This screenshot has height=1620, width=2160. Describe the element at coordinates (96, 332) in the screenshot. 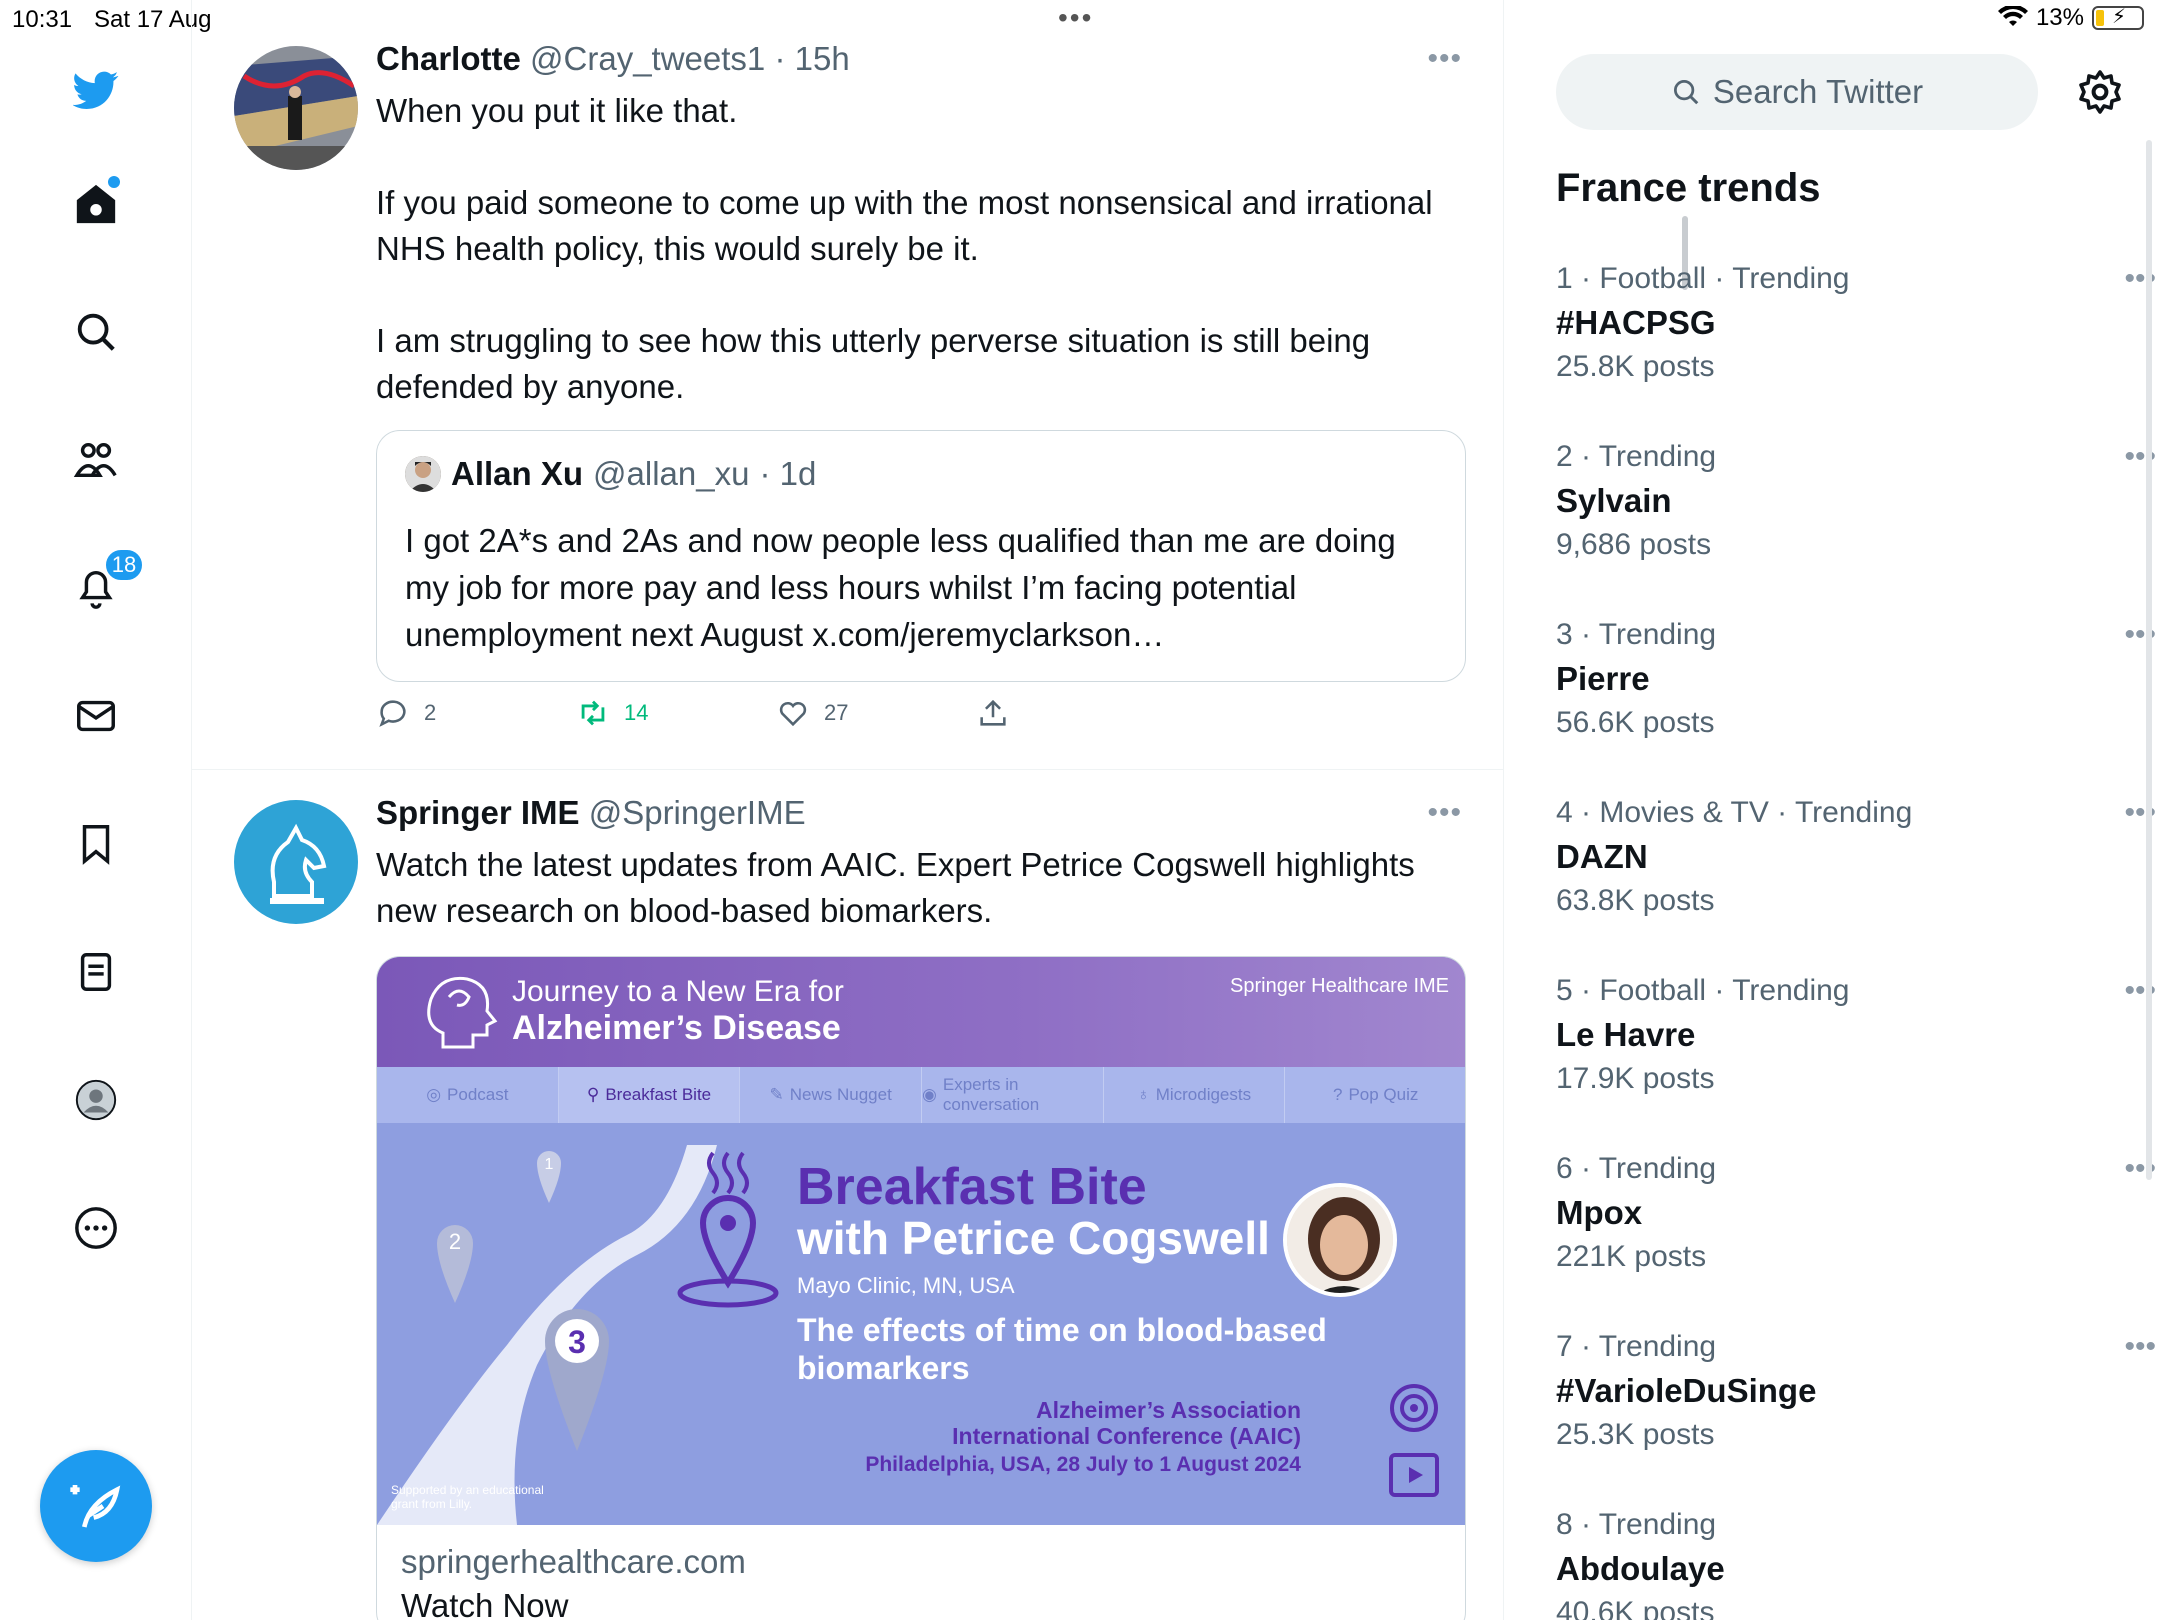

I see `explore-search-icon` at that location.